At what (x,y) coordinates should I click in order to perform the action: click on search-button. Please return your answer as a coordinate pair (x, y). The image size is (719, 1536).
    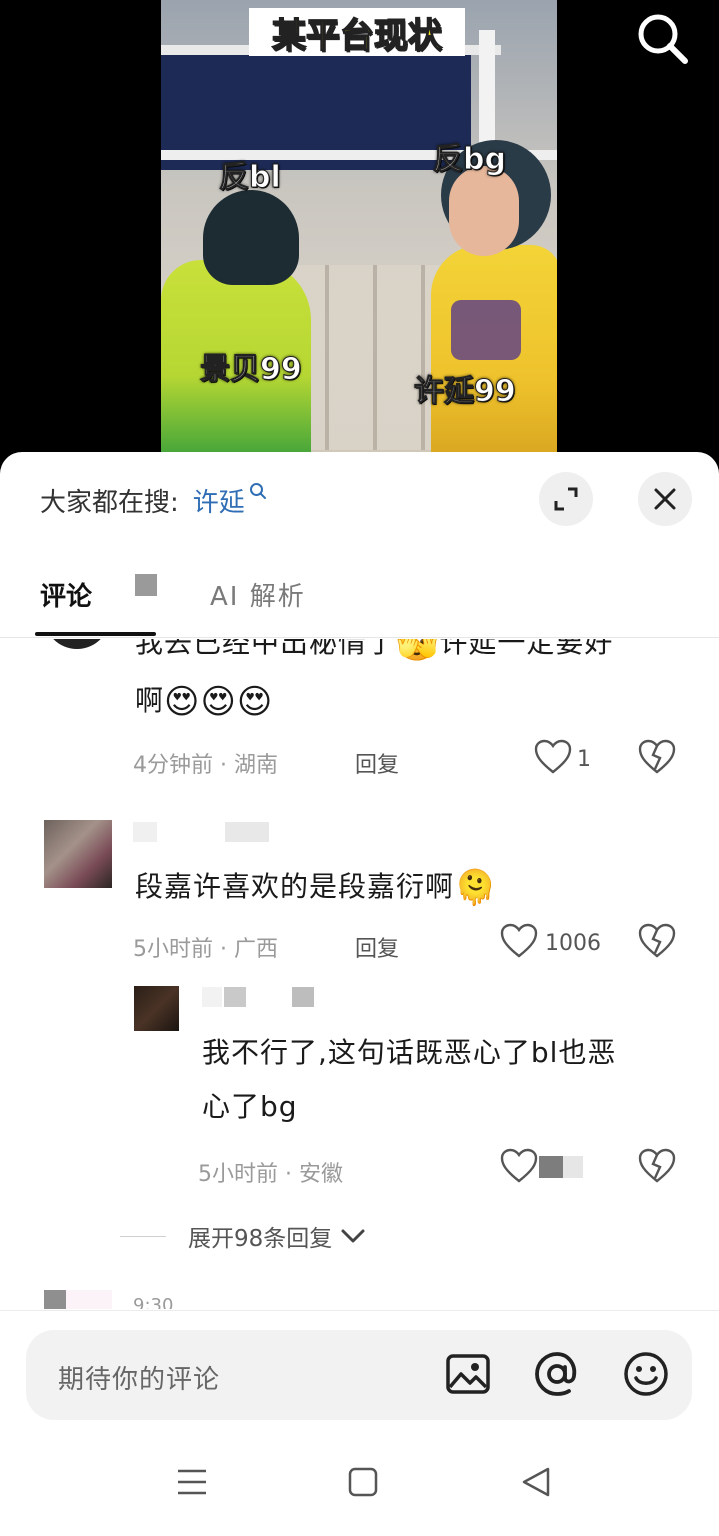
    Looking at the image, I should click on (663, 39).